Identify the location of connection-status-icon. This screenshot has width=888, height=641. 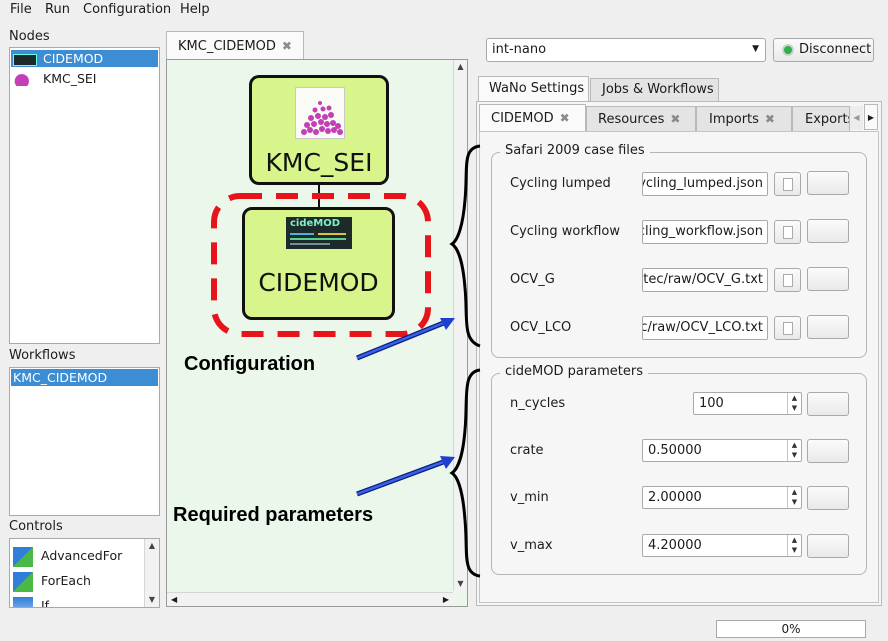
(788, 50).